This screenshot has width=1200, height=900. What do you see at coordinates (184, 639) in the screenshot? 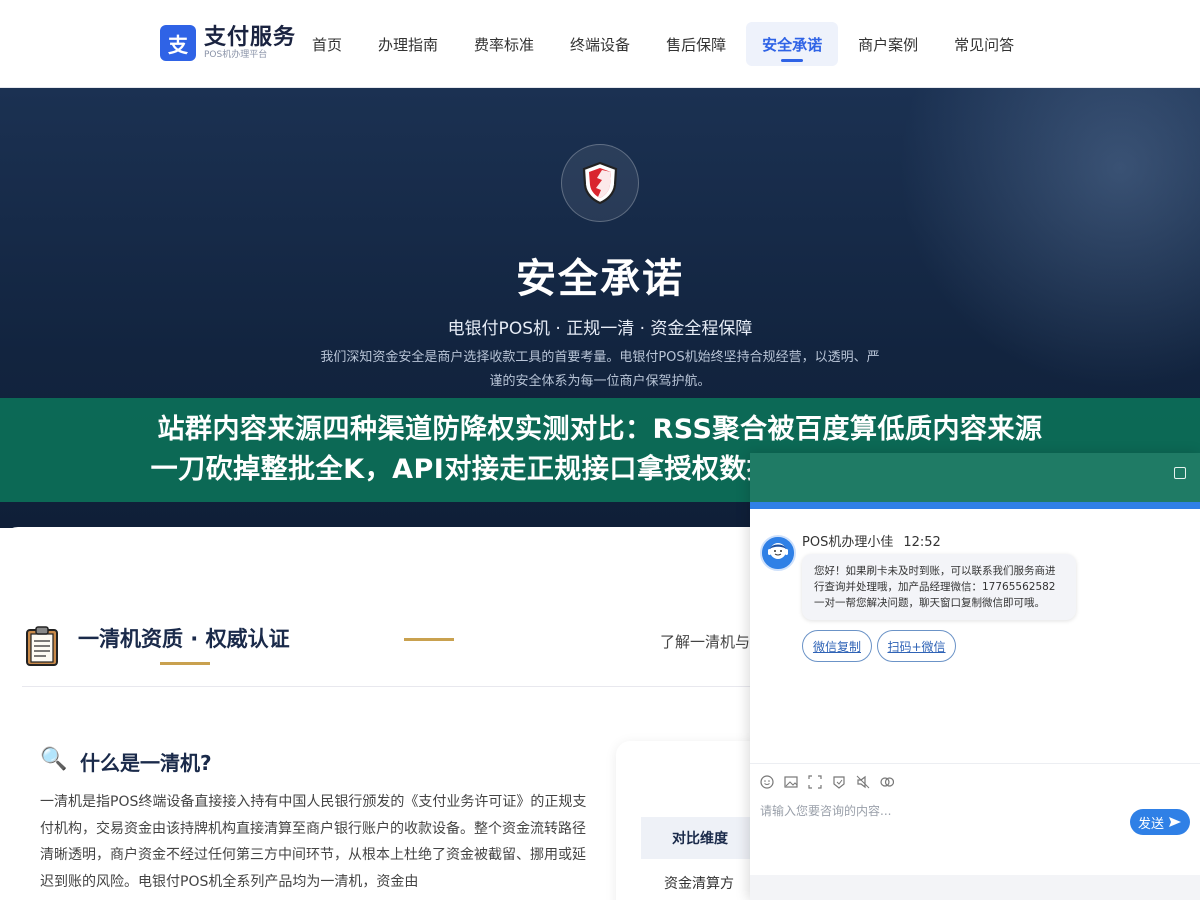
I see `section-title: 一清机资质 · 权威认证` at bounding box center [184, 639].